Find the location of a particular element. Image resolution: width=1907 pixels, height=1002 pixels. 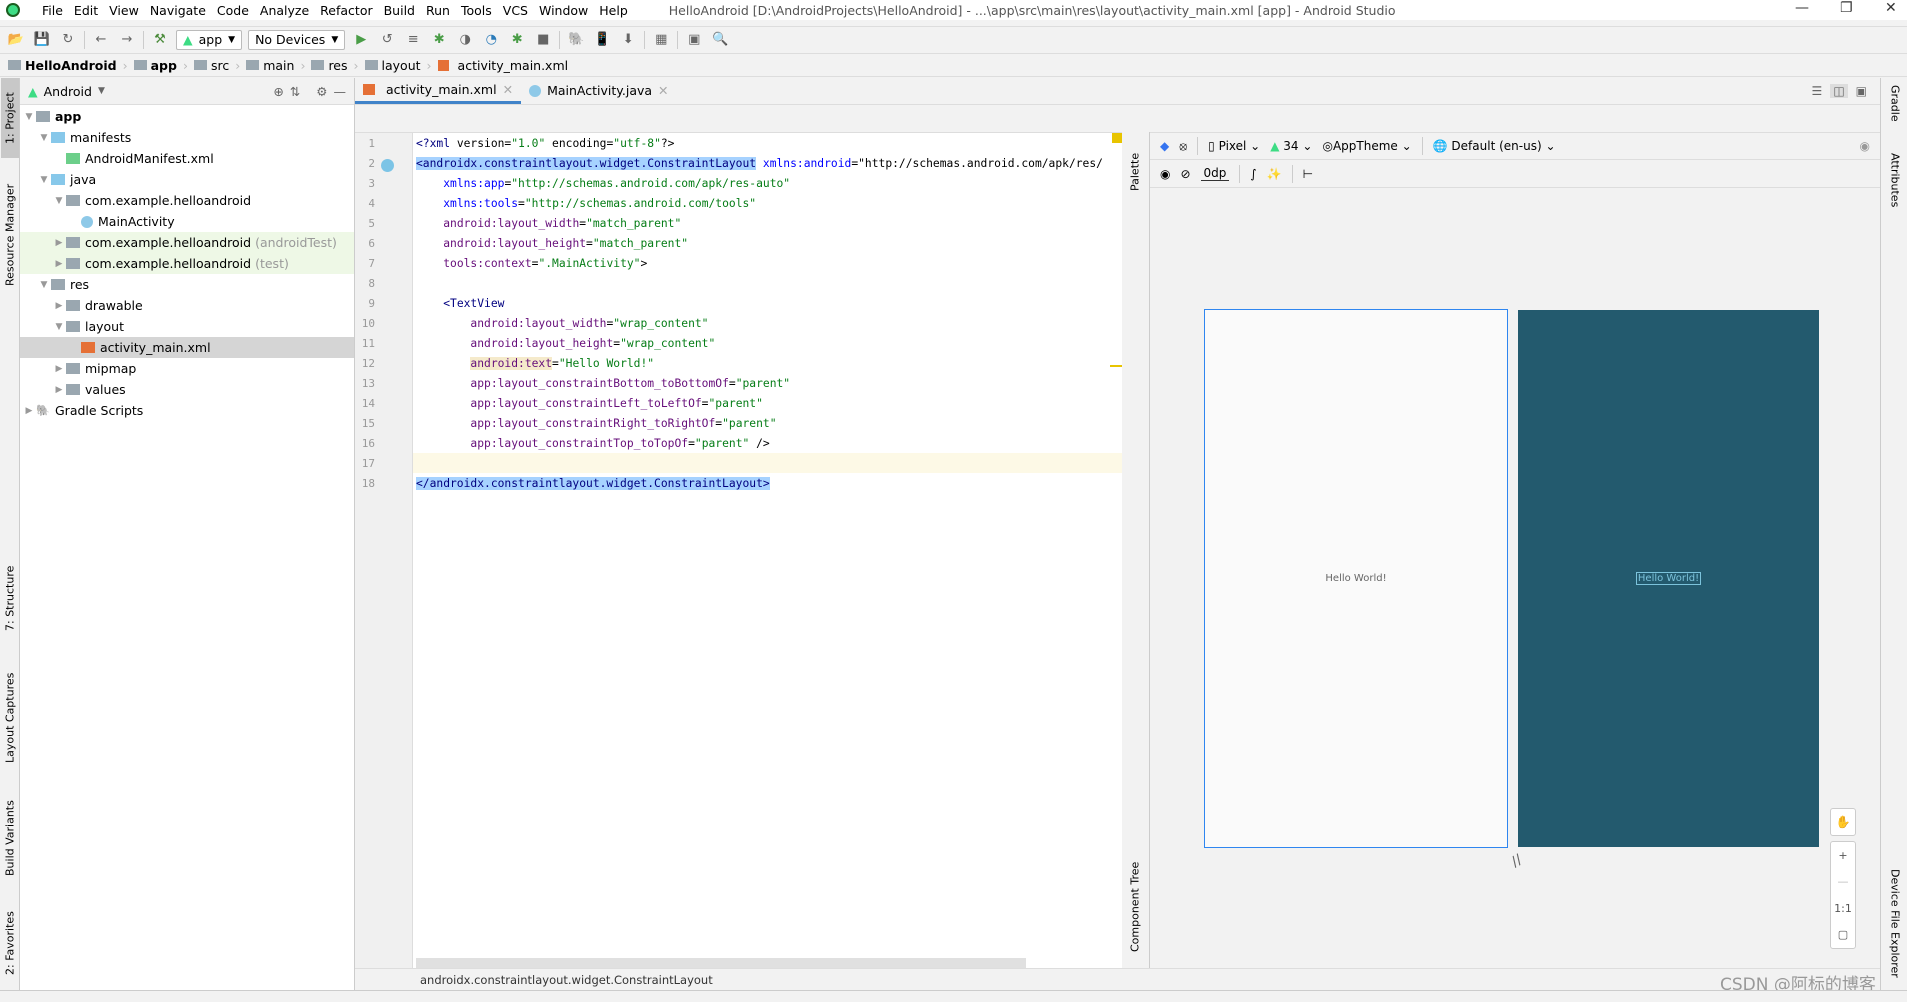

design-view-icon: ▣ is located at coordinates (1861, 91).